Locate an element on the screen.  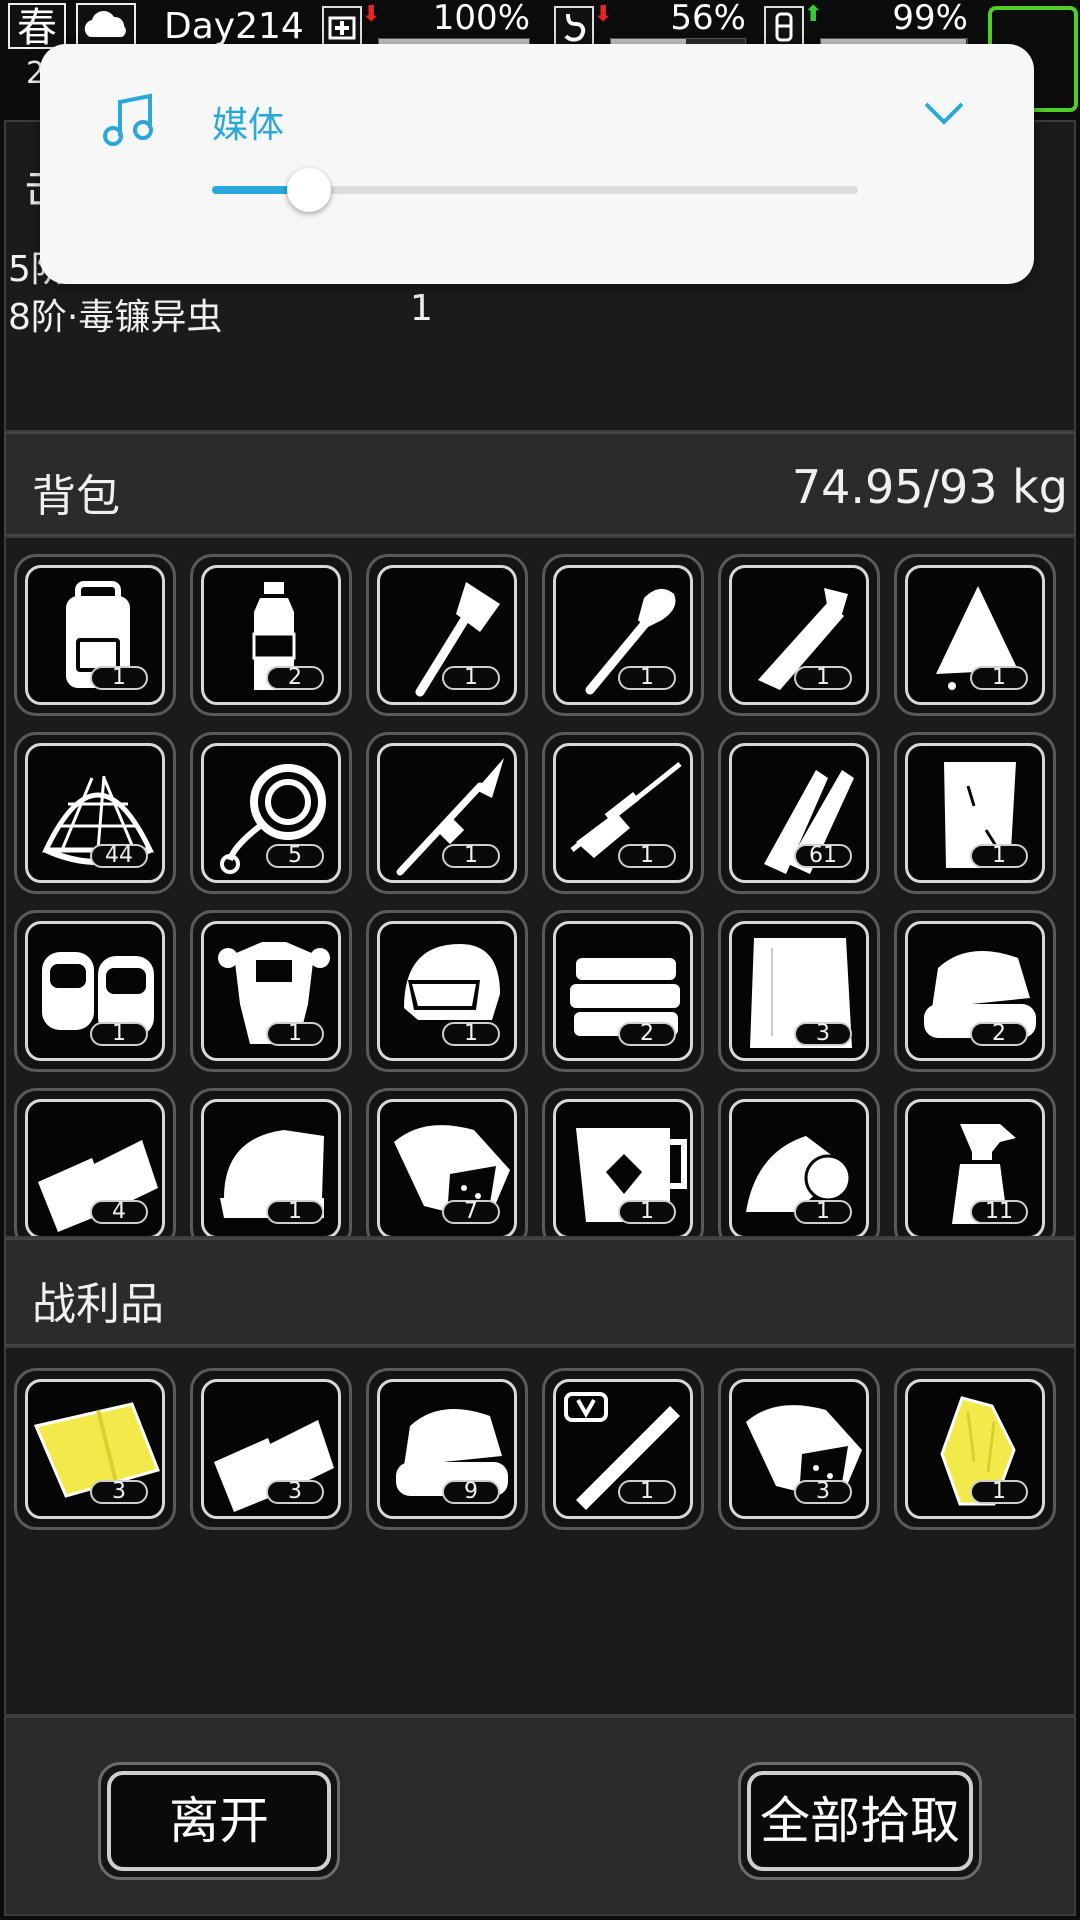
item-slot: 5 is located at coordinates (271, 813).